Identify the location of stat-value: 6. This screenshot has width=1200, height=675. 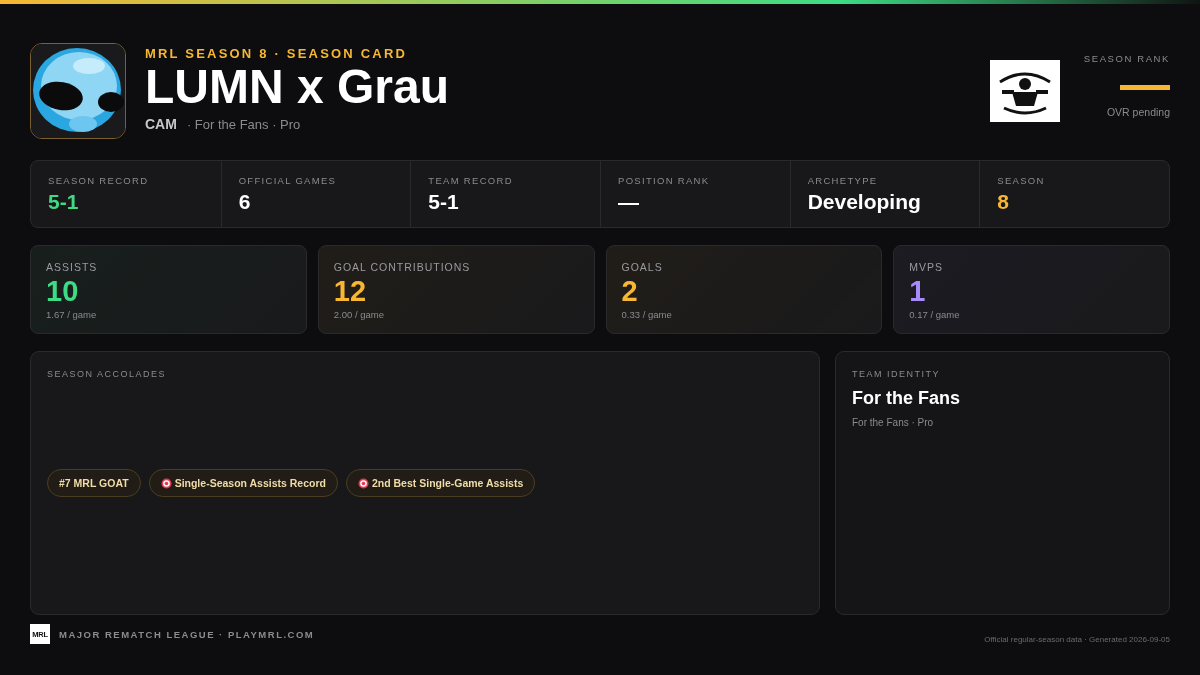
(245, 202).